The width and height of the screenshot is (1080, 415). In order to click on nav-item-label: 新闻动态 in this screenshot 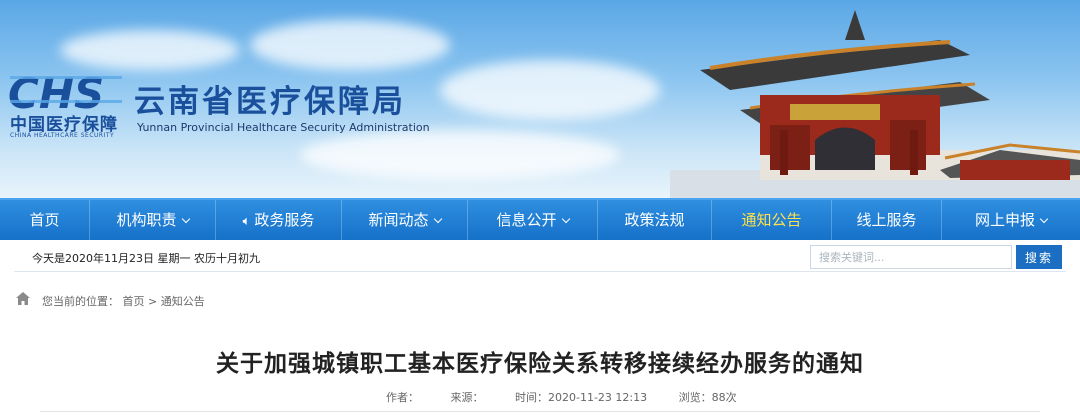, I will do `click(398, 220)`.